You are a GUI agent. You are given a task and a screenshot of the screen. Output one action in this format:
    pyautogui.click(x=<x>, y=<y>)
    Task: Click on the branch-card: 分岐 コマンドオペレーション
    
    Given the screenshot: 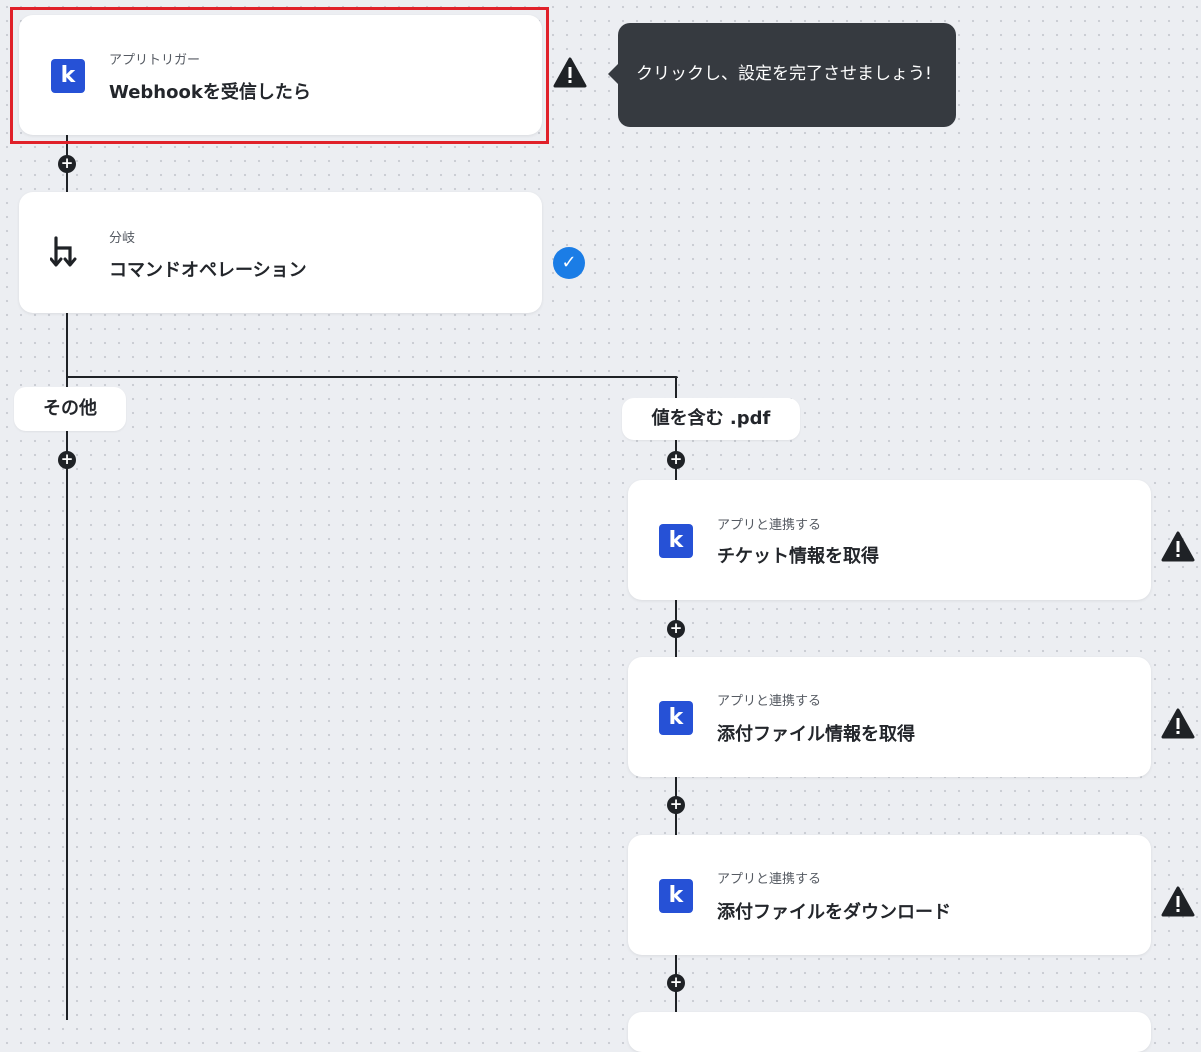 What is the action you would take?
    pyautogui.click(x=280, y=252)
    